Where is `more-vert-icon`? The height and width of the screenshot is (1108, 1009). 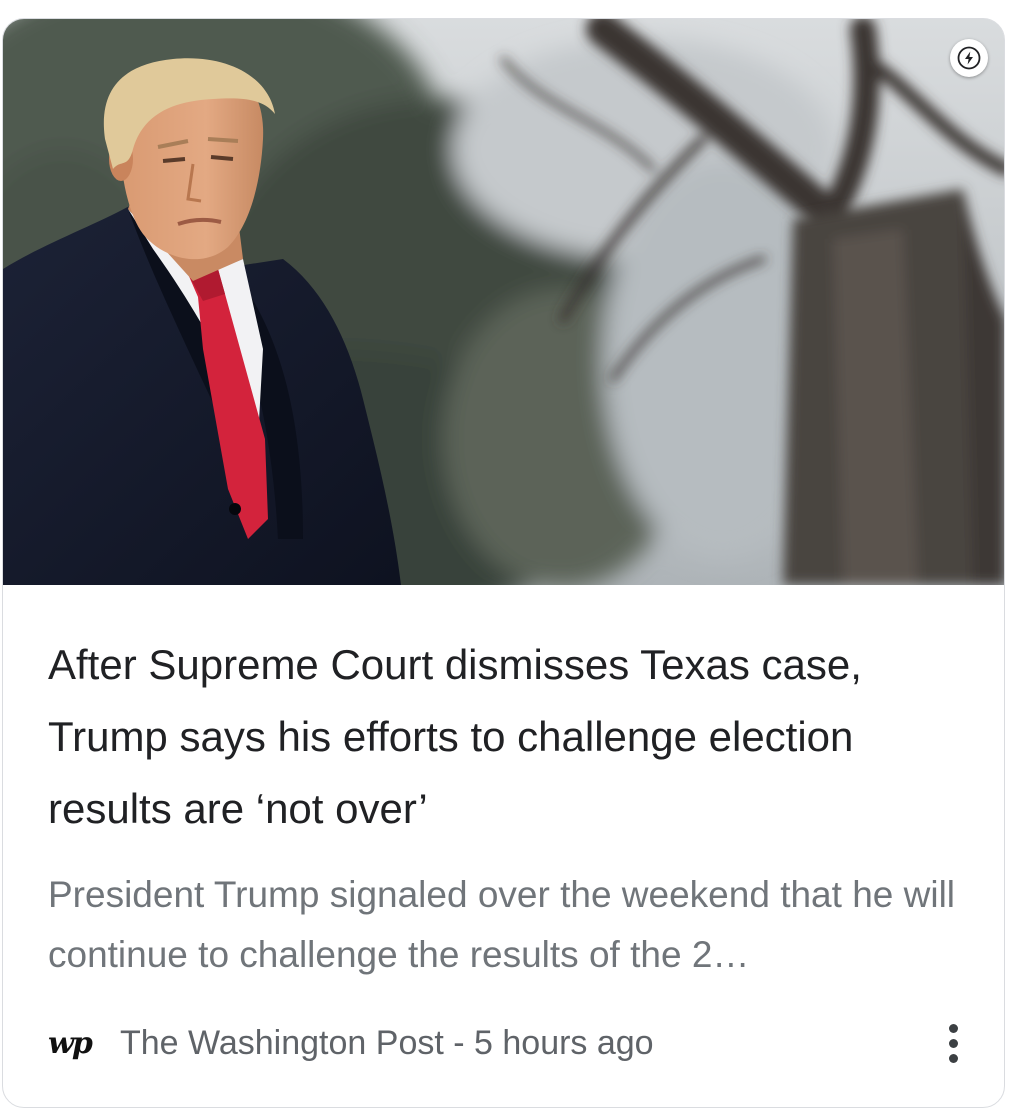 more-vert-icon is located at coordinates (953, 1043).